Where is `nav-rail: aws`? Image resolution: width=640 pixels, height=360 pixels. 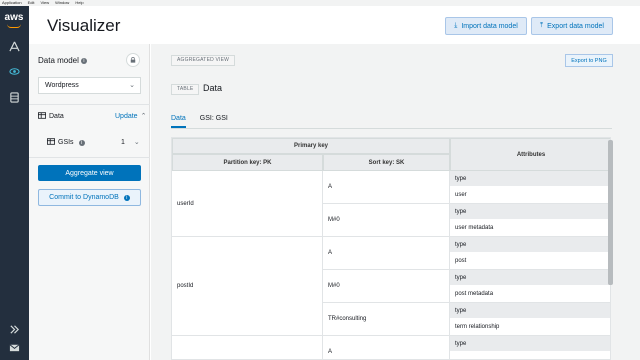
nav-rail: aws is located at coordinates (14, 183).